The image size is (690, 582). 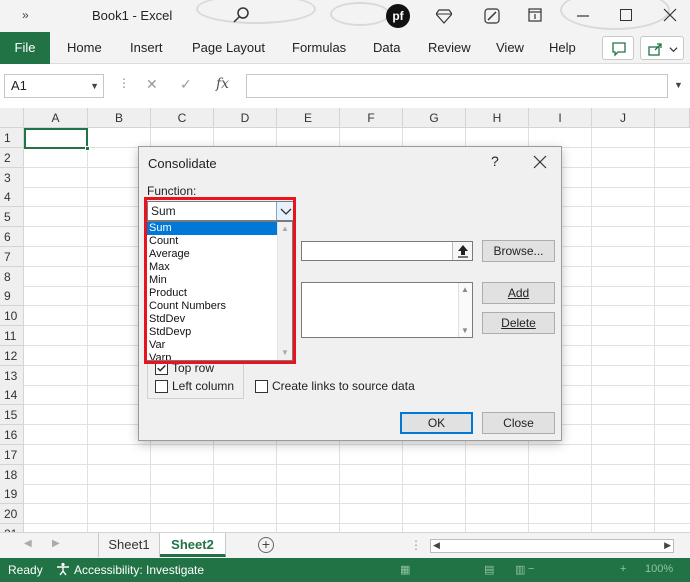 I want to click on row-header-9: 9, so click(x=12, y=296).